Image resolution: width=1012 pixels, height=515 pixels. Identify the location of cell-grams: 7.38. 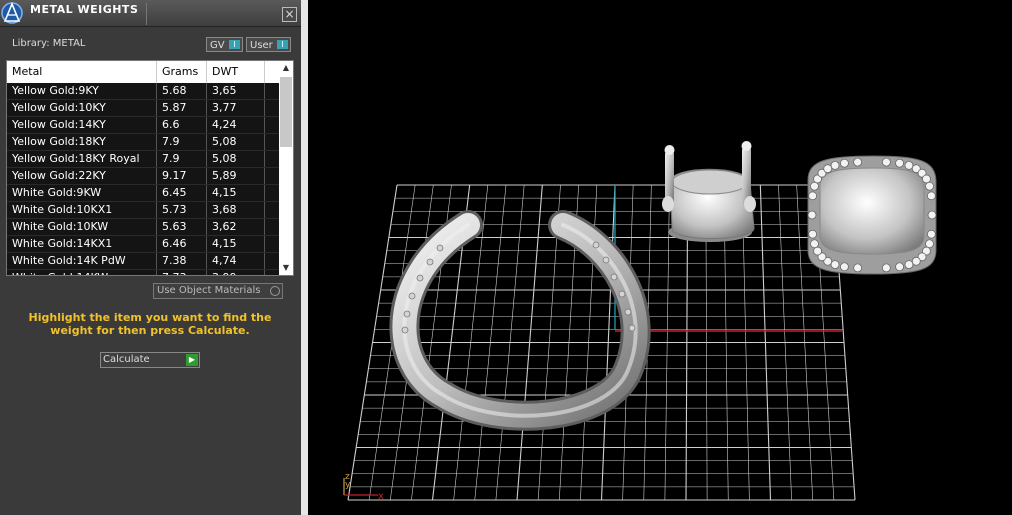
(182, 261).